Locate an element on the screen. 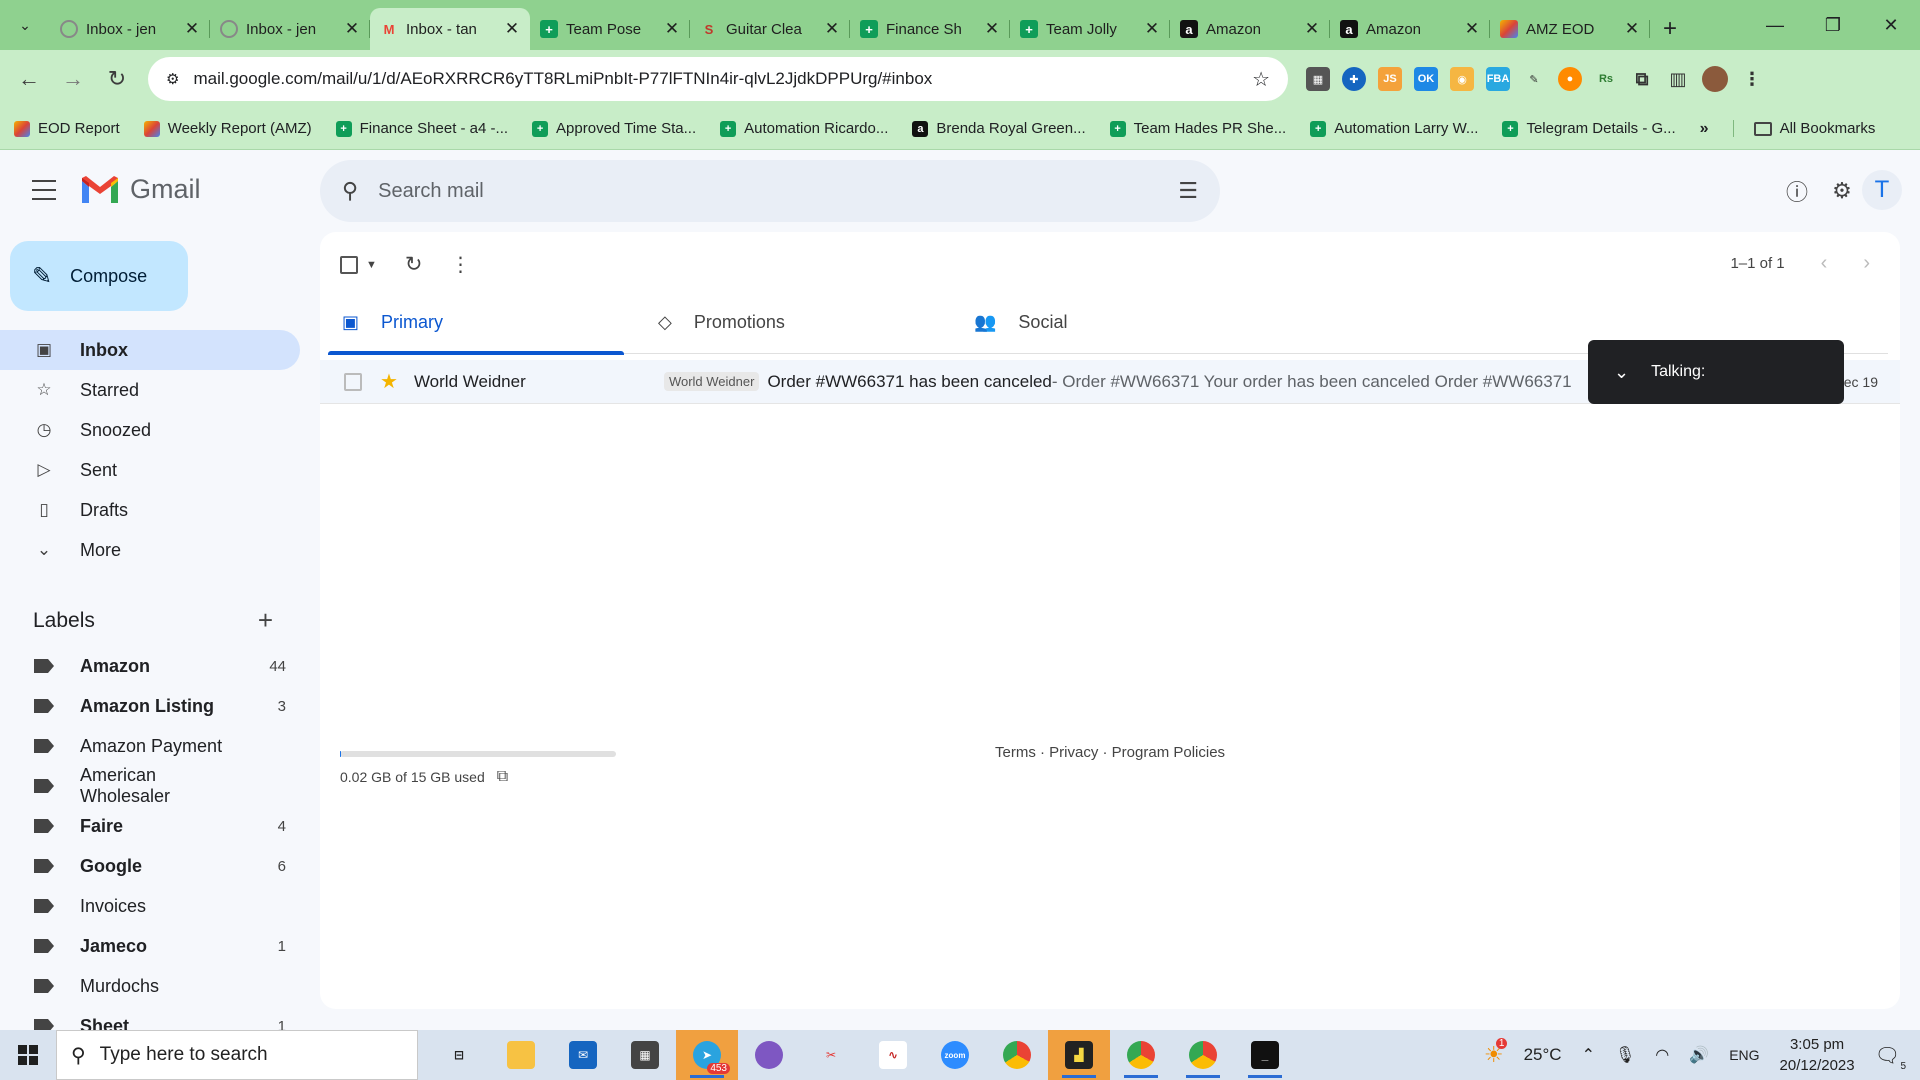  compose-button: ✎ Compose is located at coordinates (99, 276).